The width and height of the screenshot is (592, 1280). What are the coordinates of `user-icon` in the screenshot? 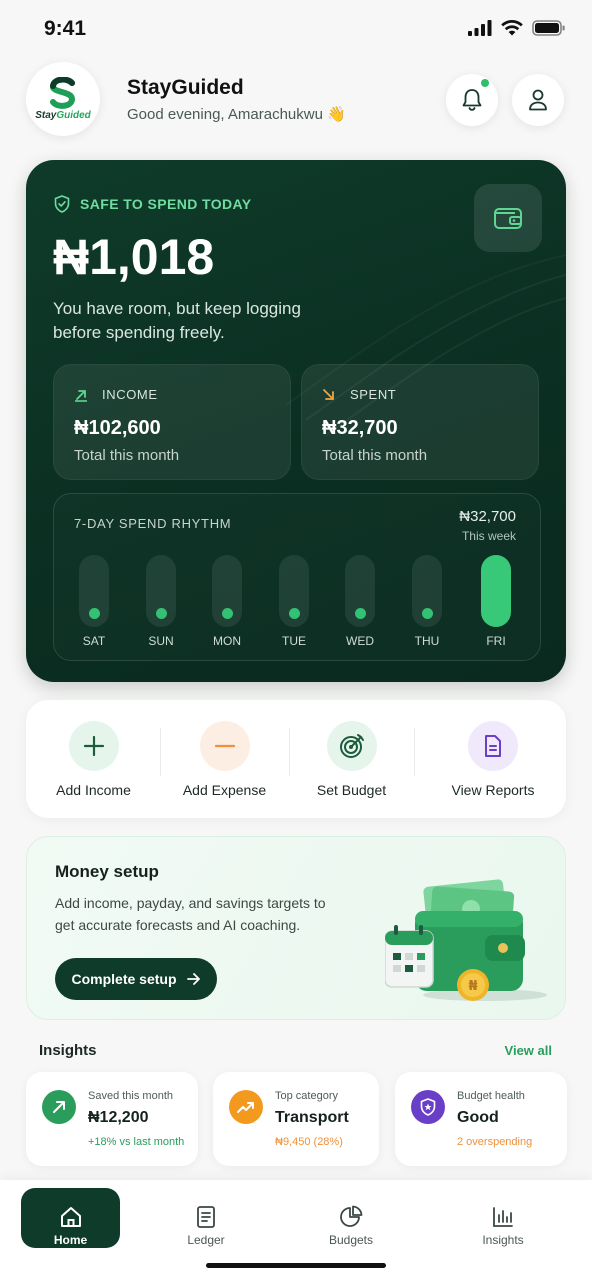 It's located at (538, 100).